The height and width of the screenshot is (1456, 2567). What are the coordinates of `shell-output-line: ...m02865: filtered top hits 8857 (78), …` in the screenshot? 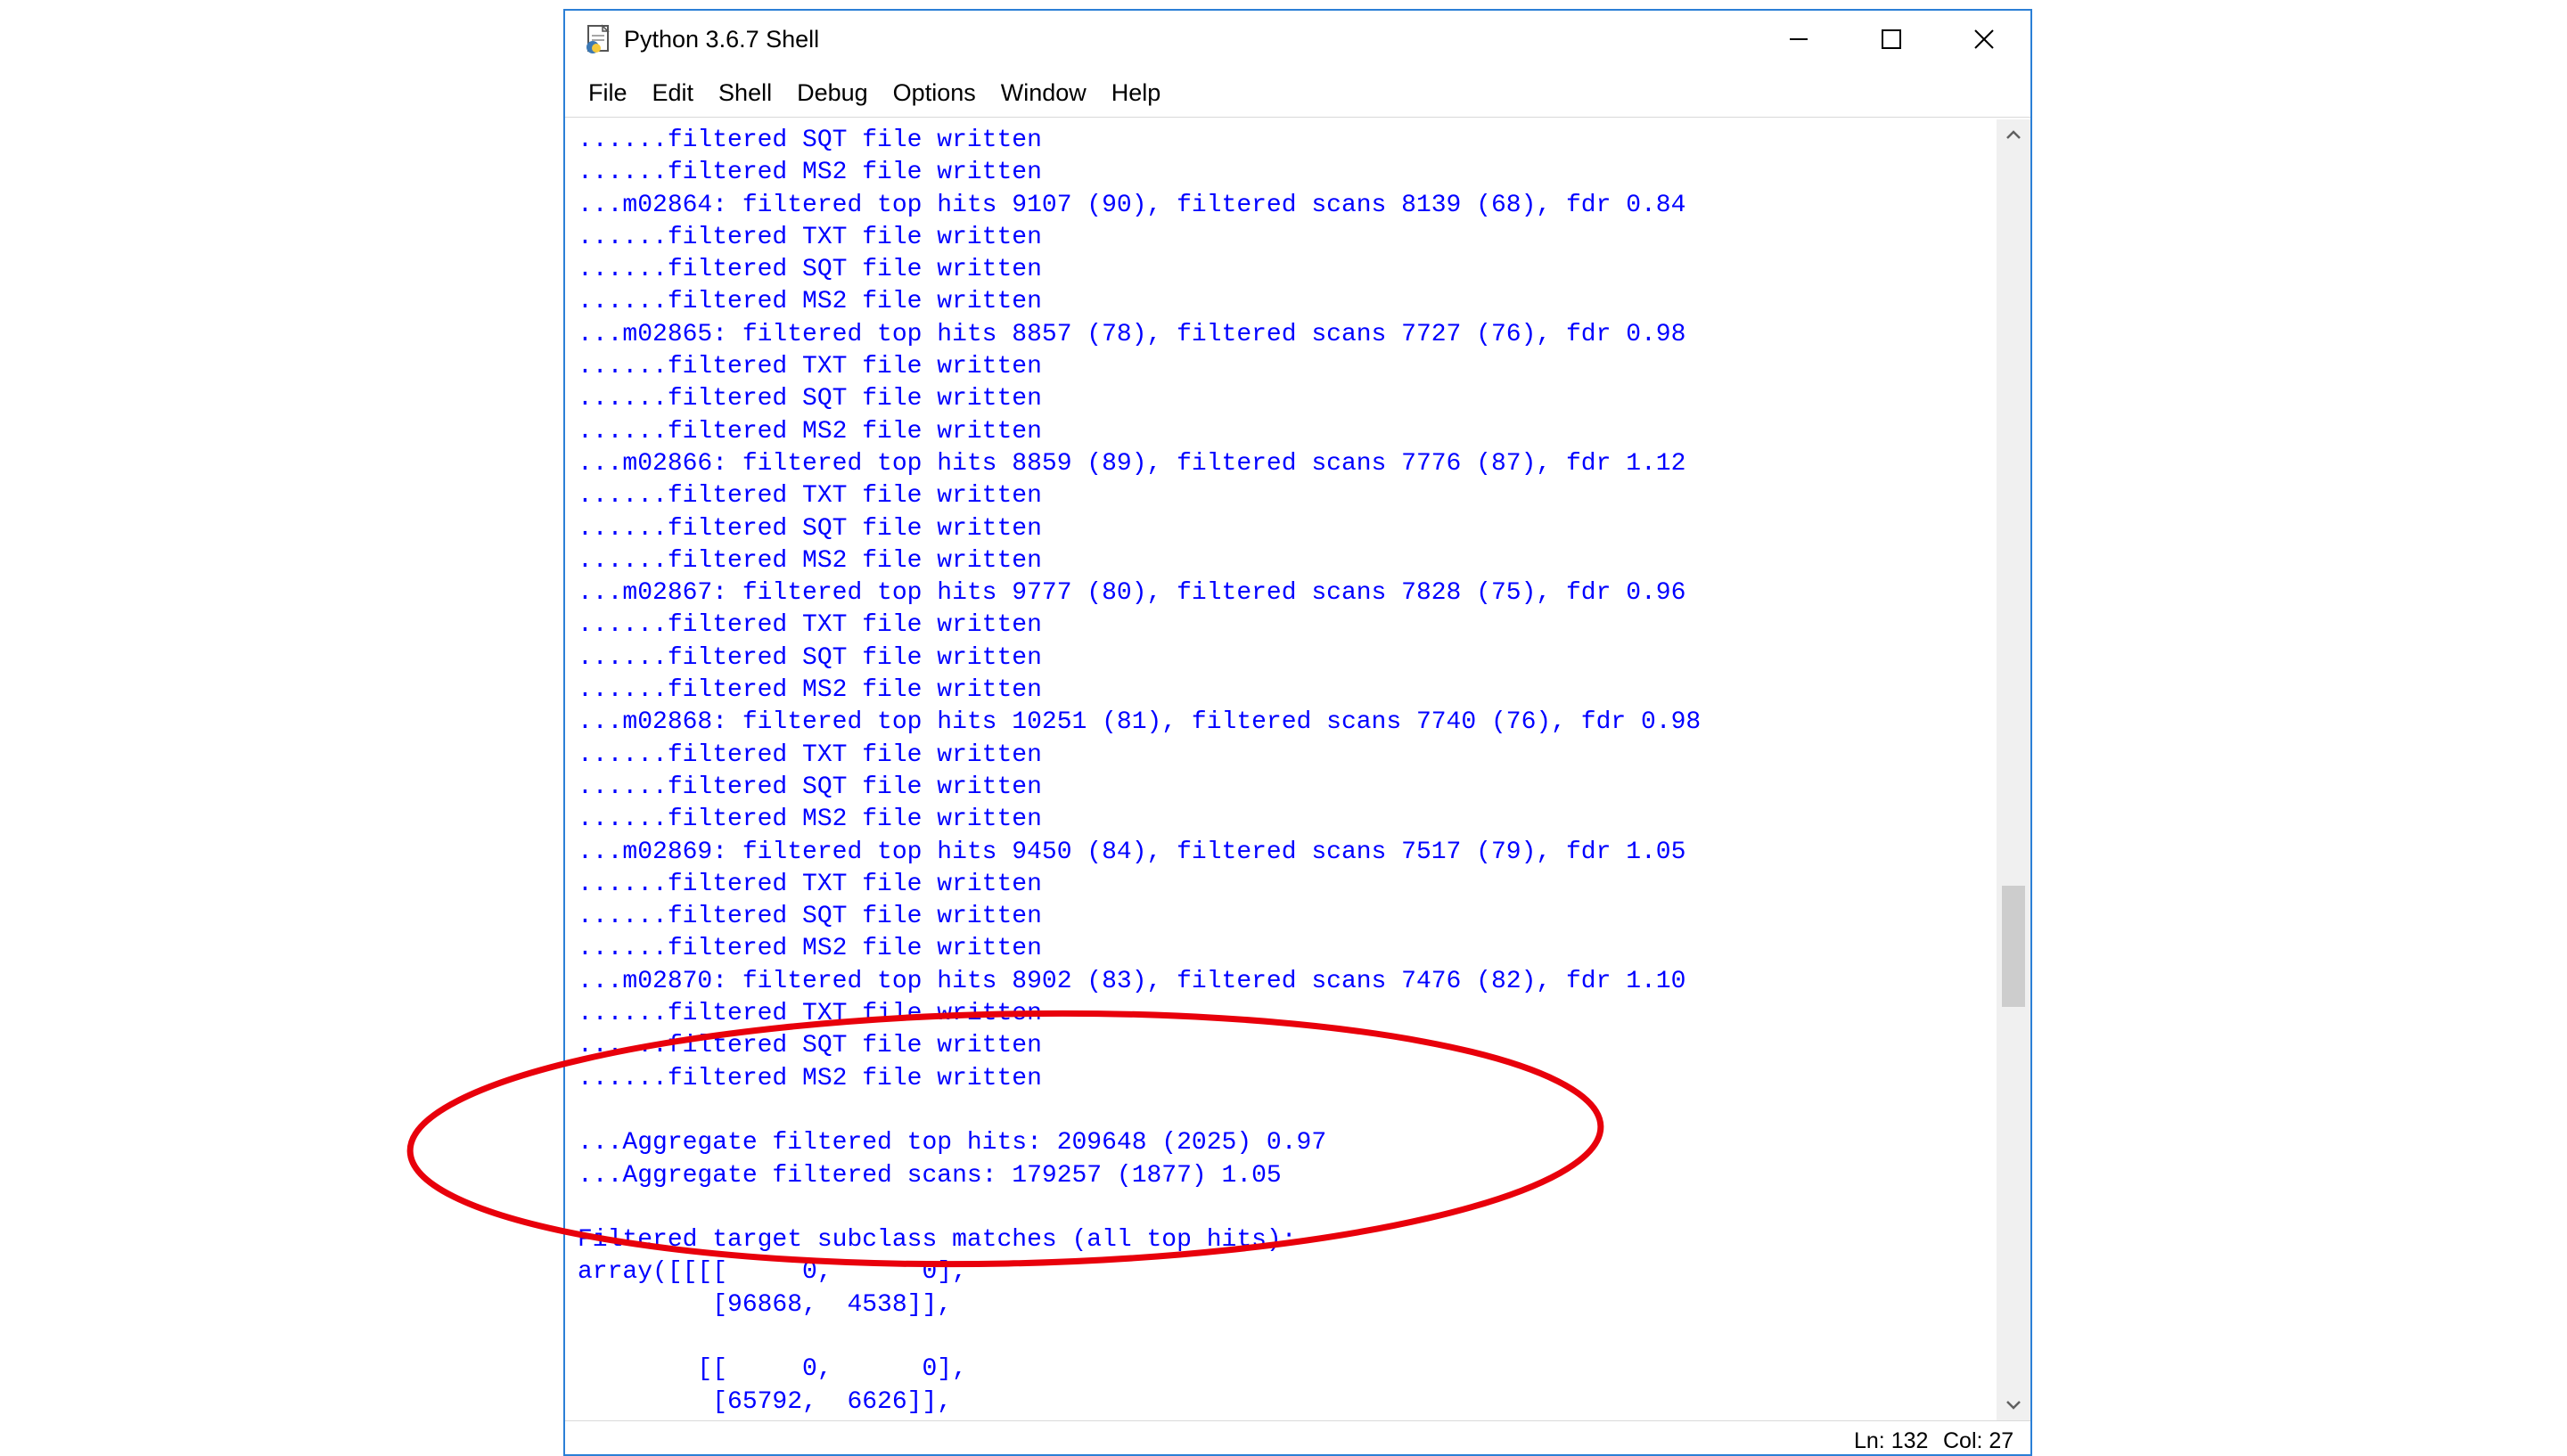 It's located at (1132, 334).